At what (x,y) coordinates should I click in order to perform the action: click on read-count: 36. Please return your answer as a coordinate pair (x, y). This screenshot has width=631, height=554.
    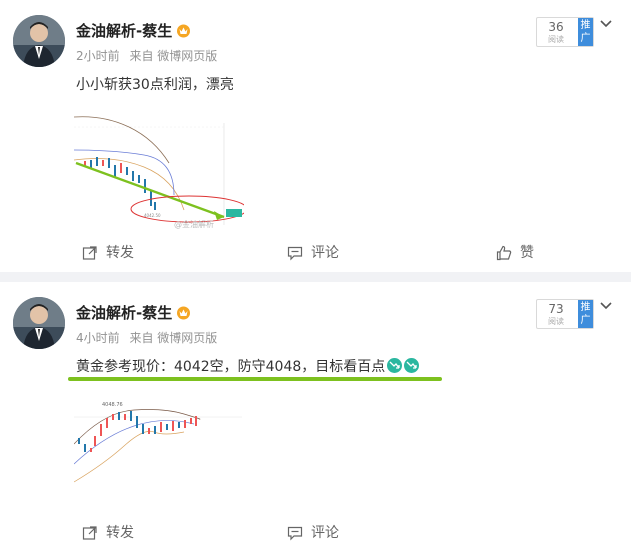
    Looking at the image, I should click on (556, 27).